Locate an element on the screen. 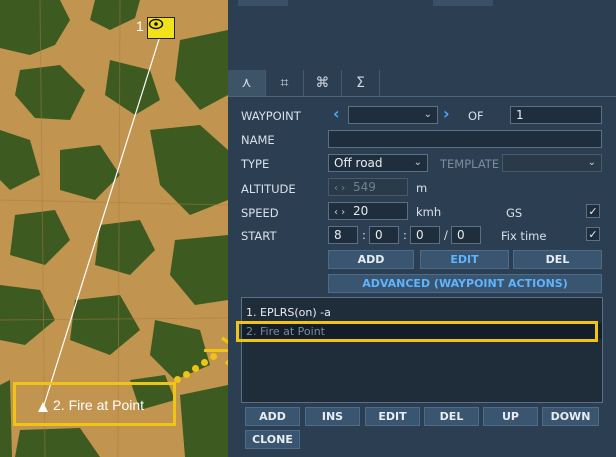 The width and height of the screenshot is (616, 457). add-waypoint-button: ADD is located at coordinates (371, 259).